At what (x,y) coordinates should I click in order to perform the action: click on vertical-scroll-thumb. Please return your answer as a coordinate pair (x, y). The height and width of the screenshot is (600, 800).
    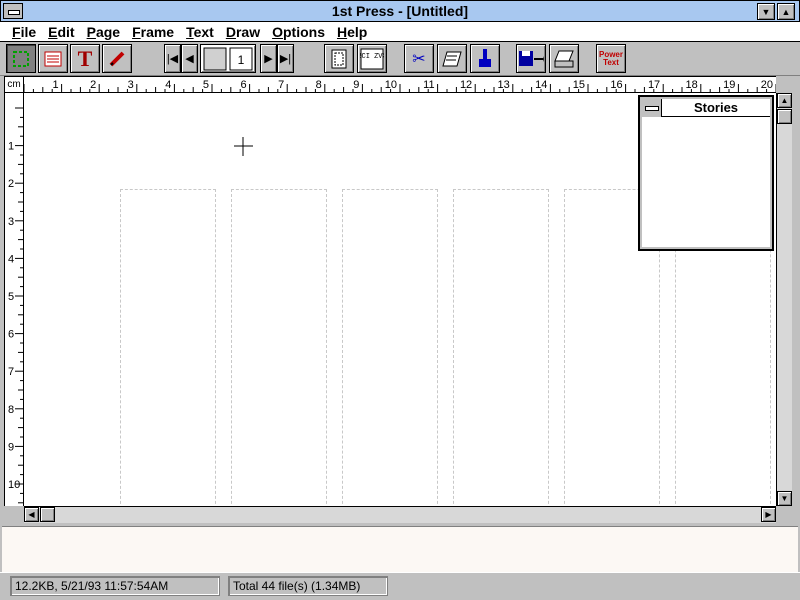
    Looking at the image, I should click on (784, 116).